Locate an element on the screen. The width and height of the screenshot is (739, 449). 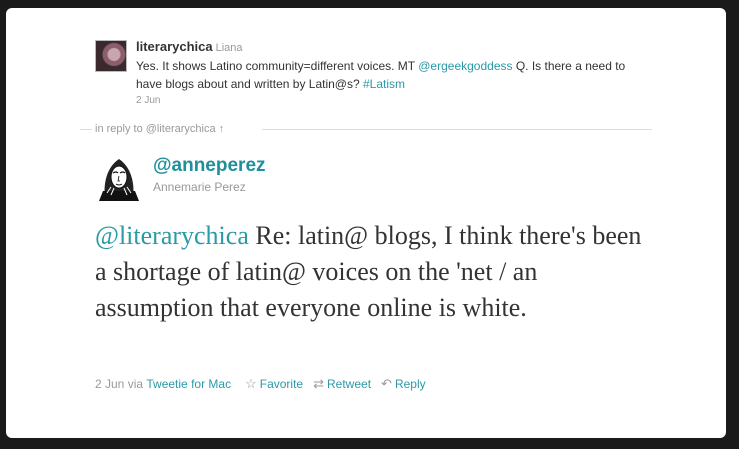
retweet-icon: ⇄ is located at coordinates (318, 383).